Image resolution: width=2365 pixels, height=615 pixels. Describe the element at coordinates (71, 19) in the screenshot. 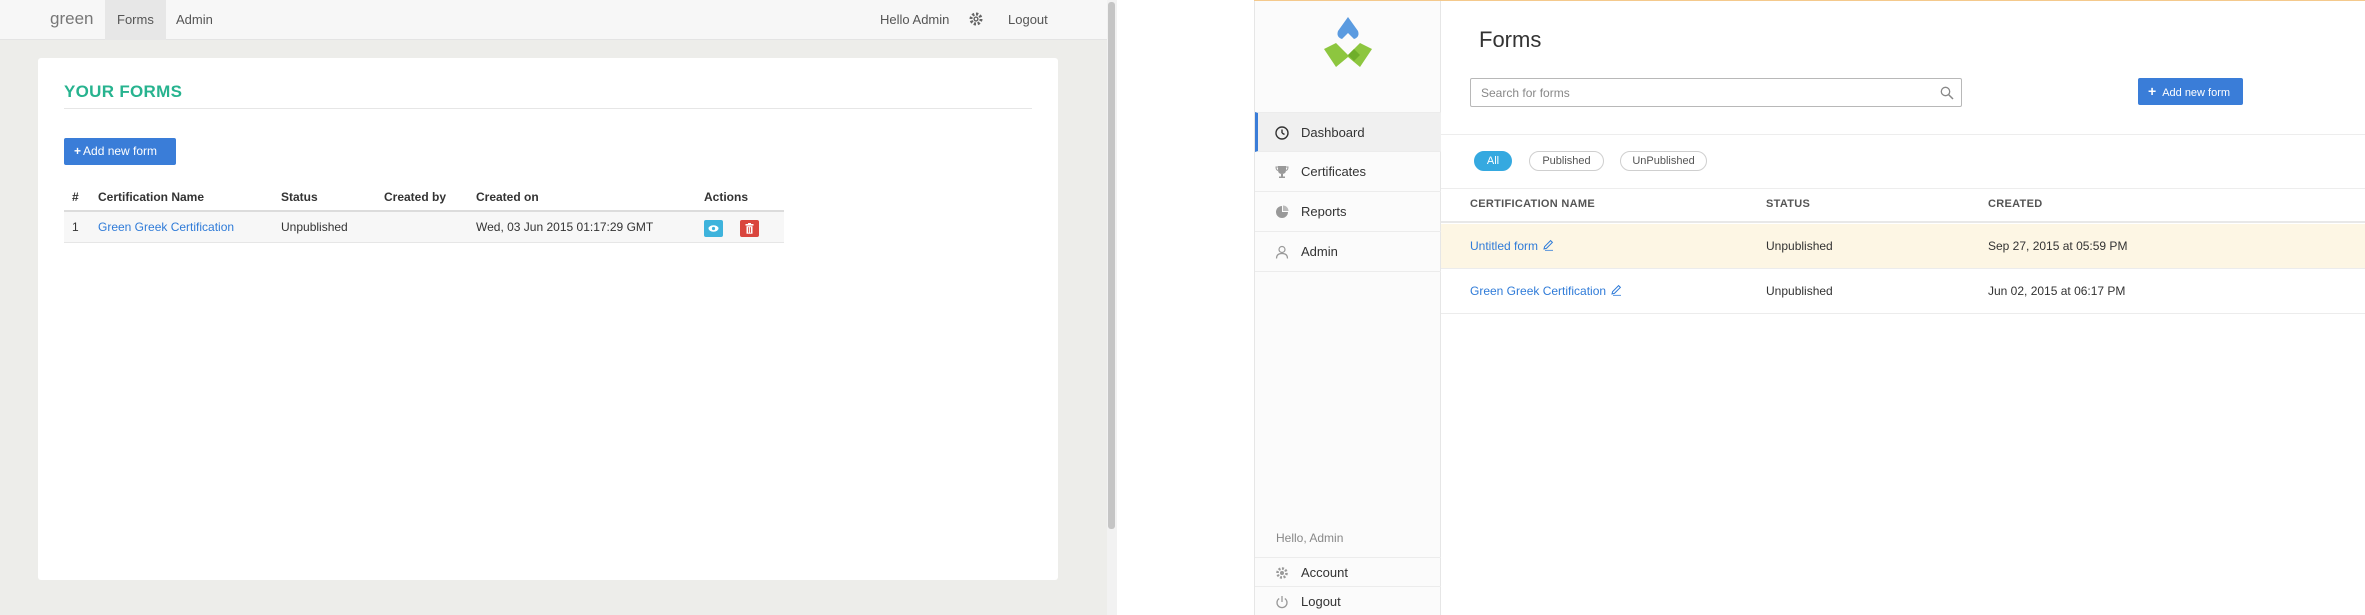

I see `brand-logo: green` at that location.